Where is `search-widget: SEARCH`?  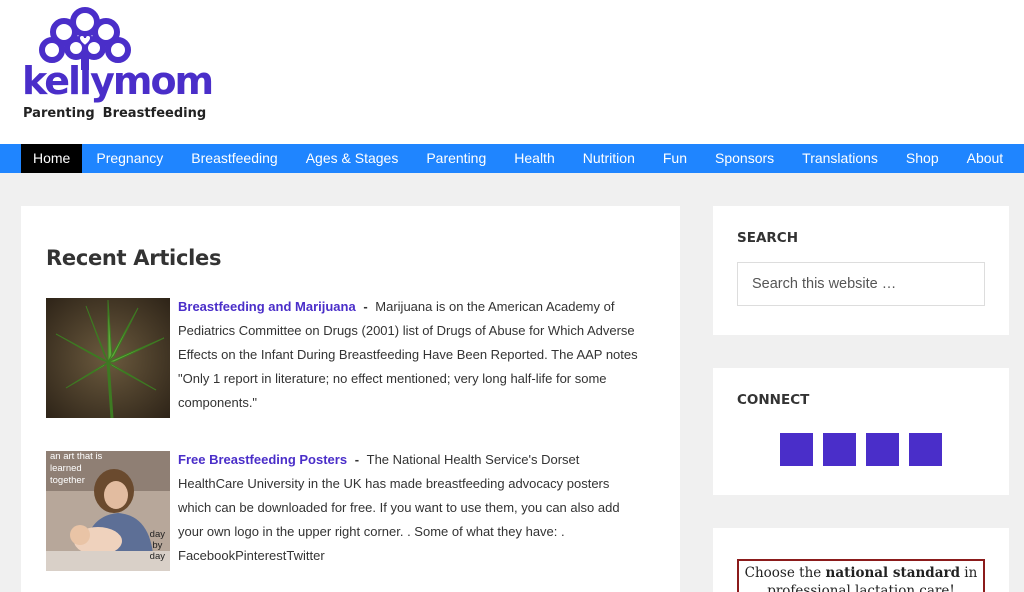 search-widget: SEARCH is located at coordinates (861, 270).